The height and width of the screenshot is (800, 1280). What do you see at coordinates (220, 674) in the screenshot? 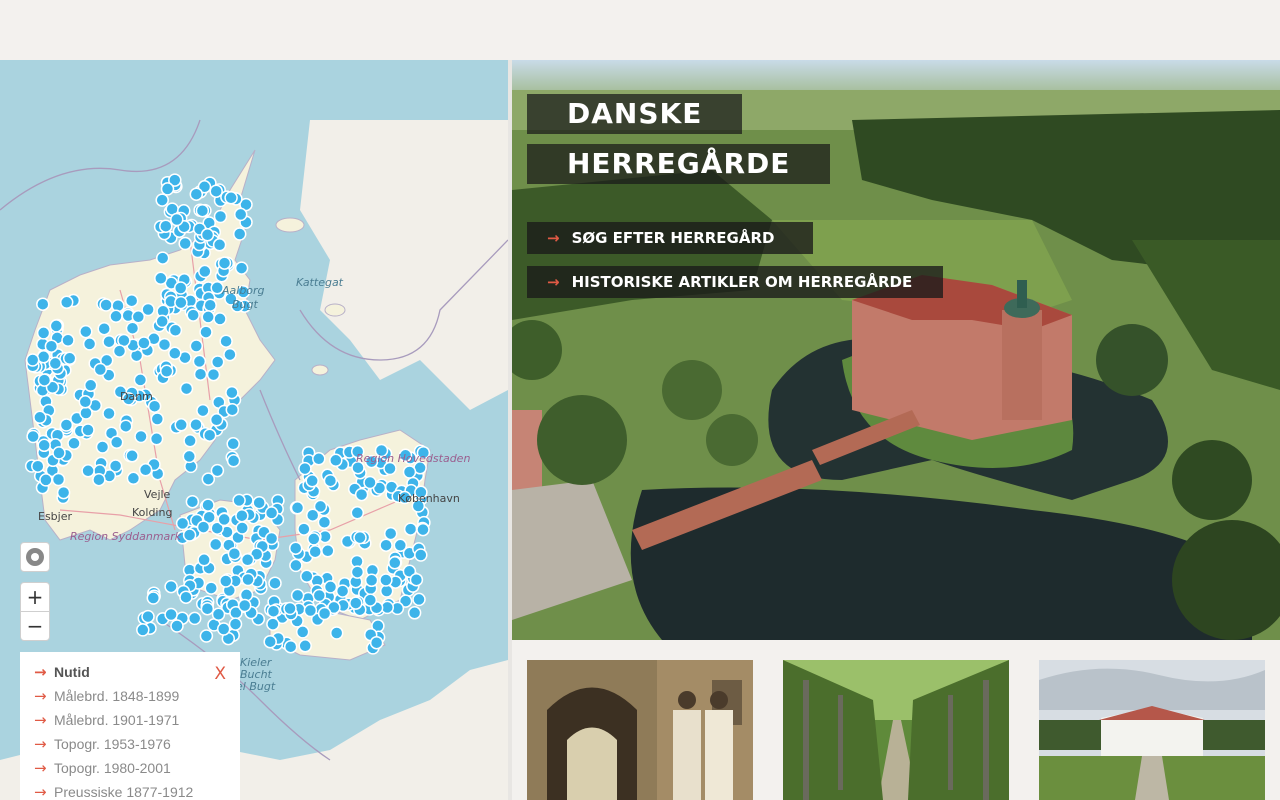
I see `close-layer-selector-button: X` at bounding box center [220, 674].